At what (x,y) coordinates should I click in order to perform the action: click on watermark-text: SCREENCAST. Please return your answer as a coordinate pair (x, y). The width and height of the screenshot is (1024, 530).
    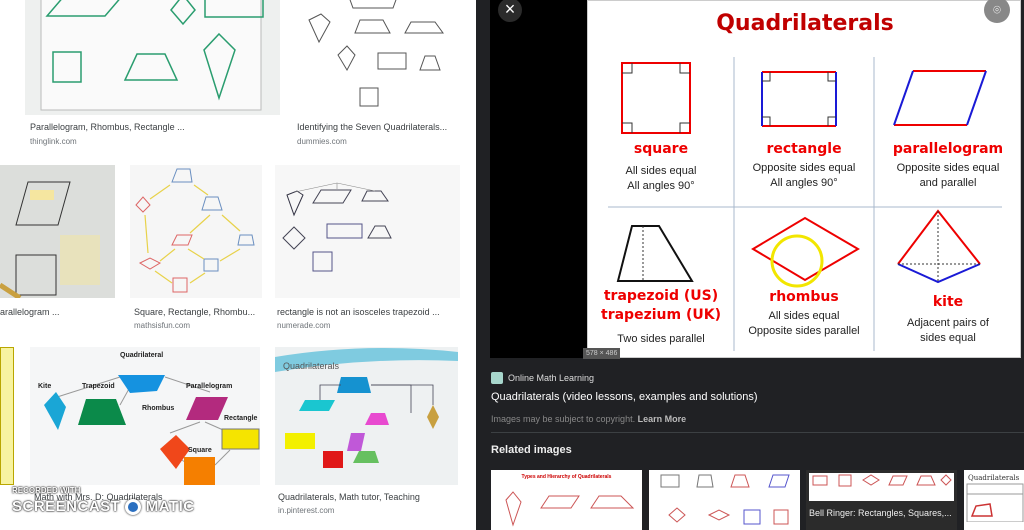
    Looking at the image, I should click on (66, 506).